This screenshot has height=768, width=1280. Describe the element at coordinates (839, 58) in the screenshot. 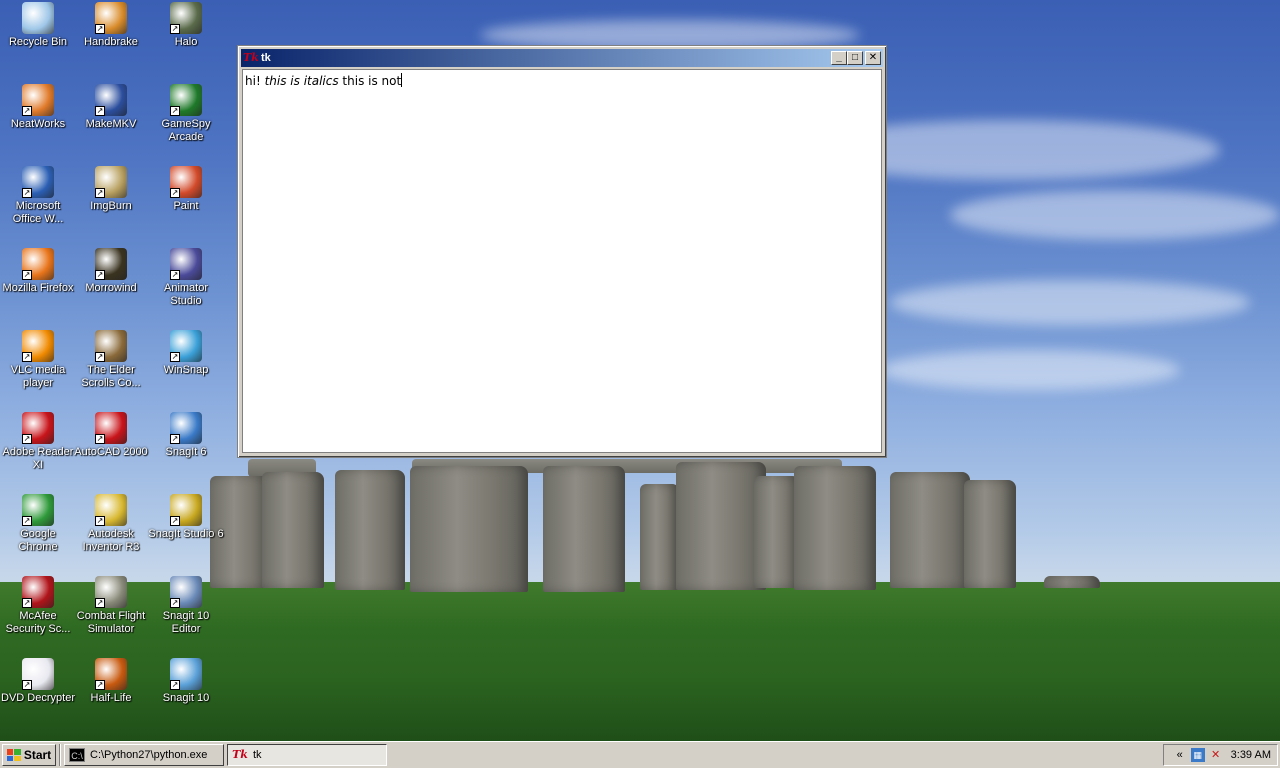

I see `minimize-button: _` at that location.